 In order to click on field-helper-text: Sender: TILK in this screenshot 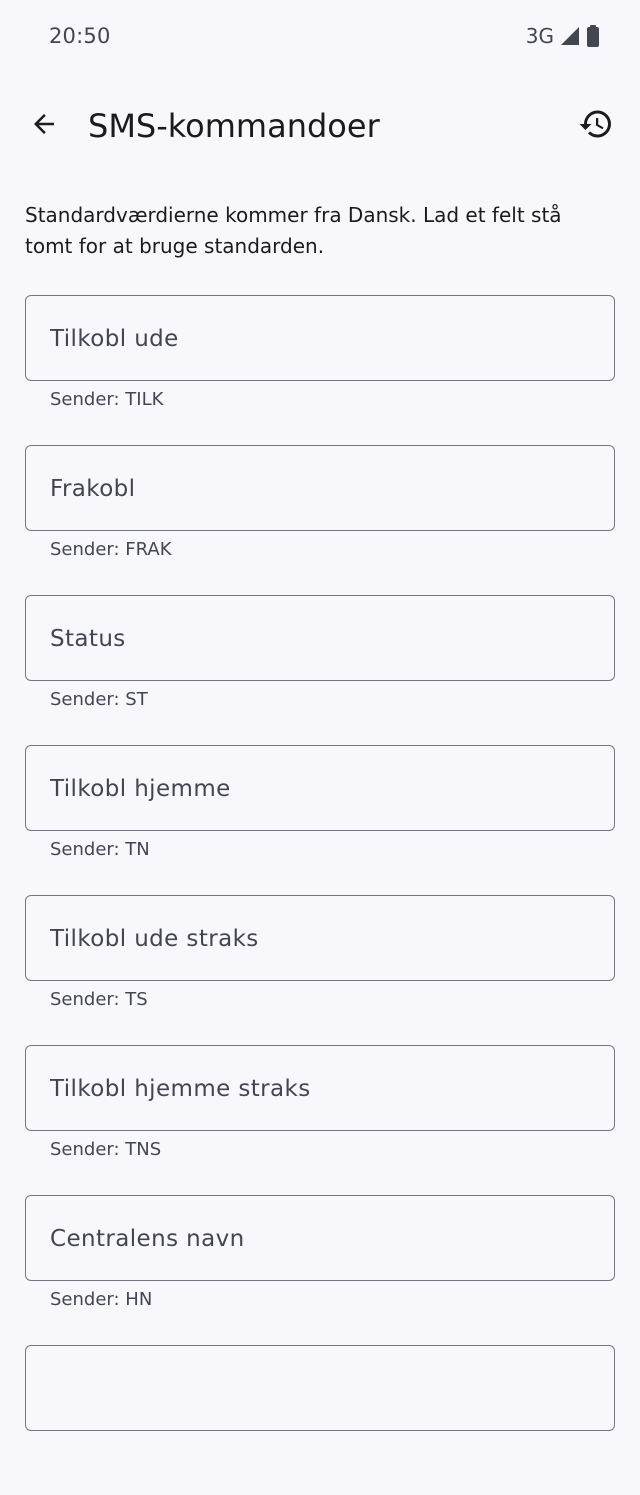, I will do `click(107, 399)`.